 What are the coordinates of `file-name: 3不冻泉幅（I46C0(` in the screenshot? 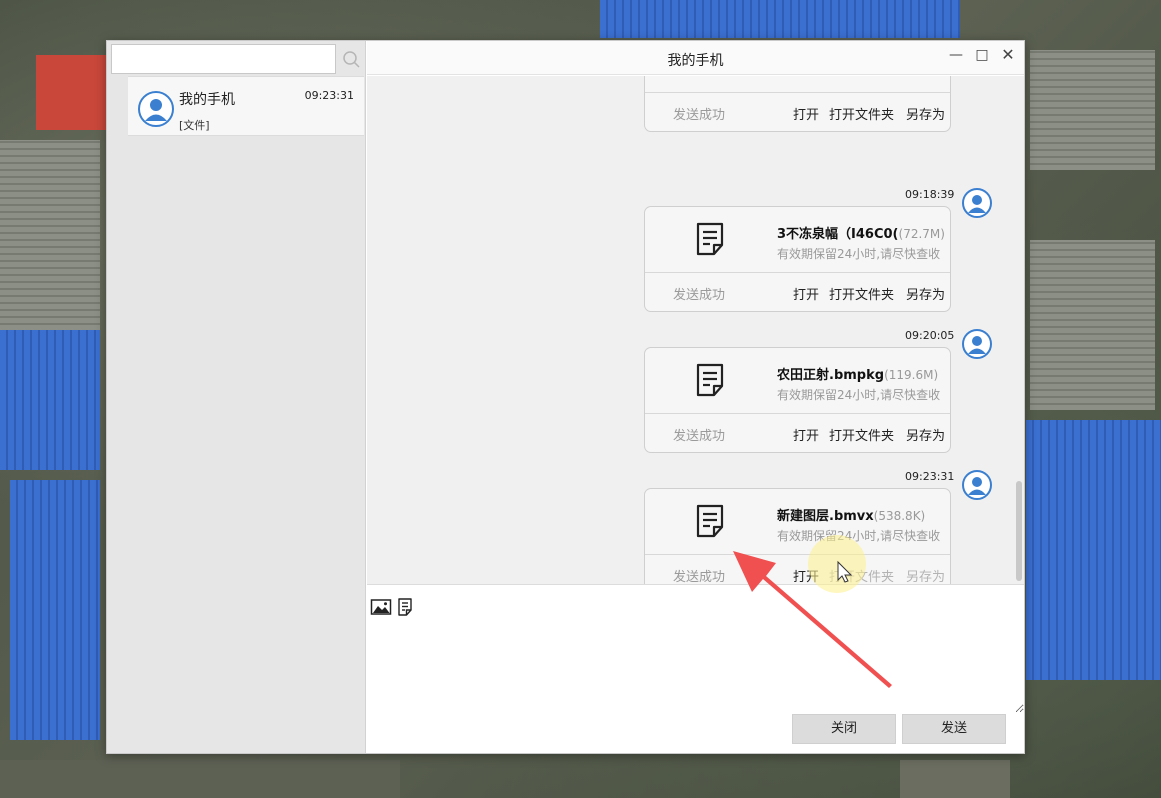 It's located at (838, 234).